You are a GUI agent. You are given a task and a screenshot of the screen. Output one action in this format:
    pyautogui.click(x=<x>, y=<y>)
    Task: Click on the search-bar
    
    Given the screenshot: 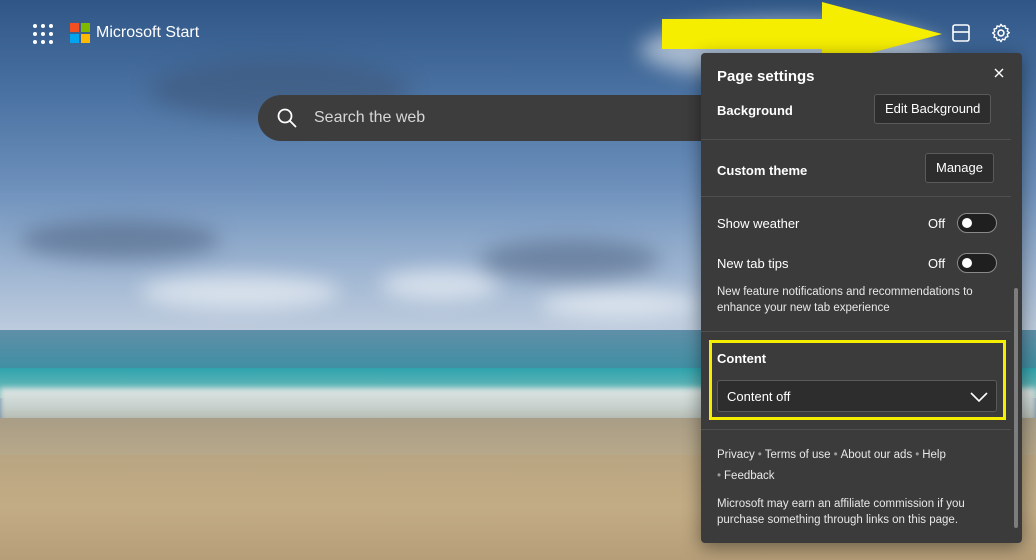 What is the action you would take?
    pyautogui.click(x=488, y=118)
    